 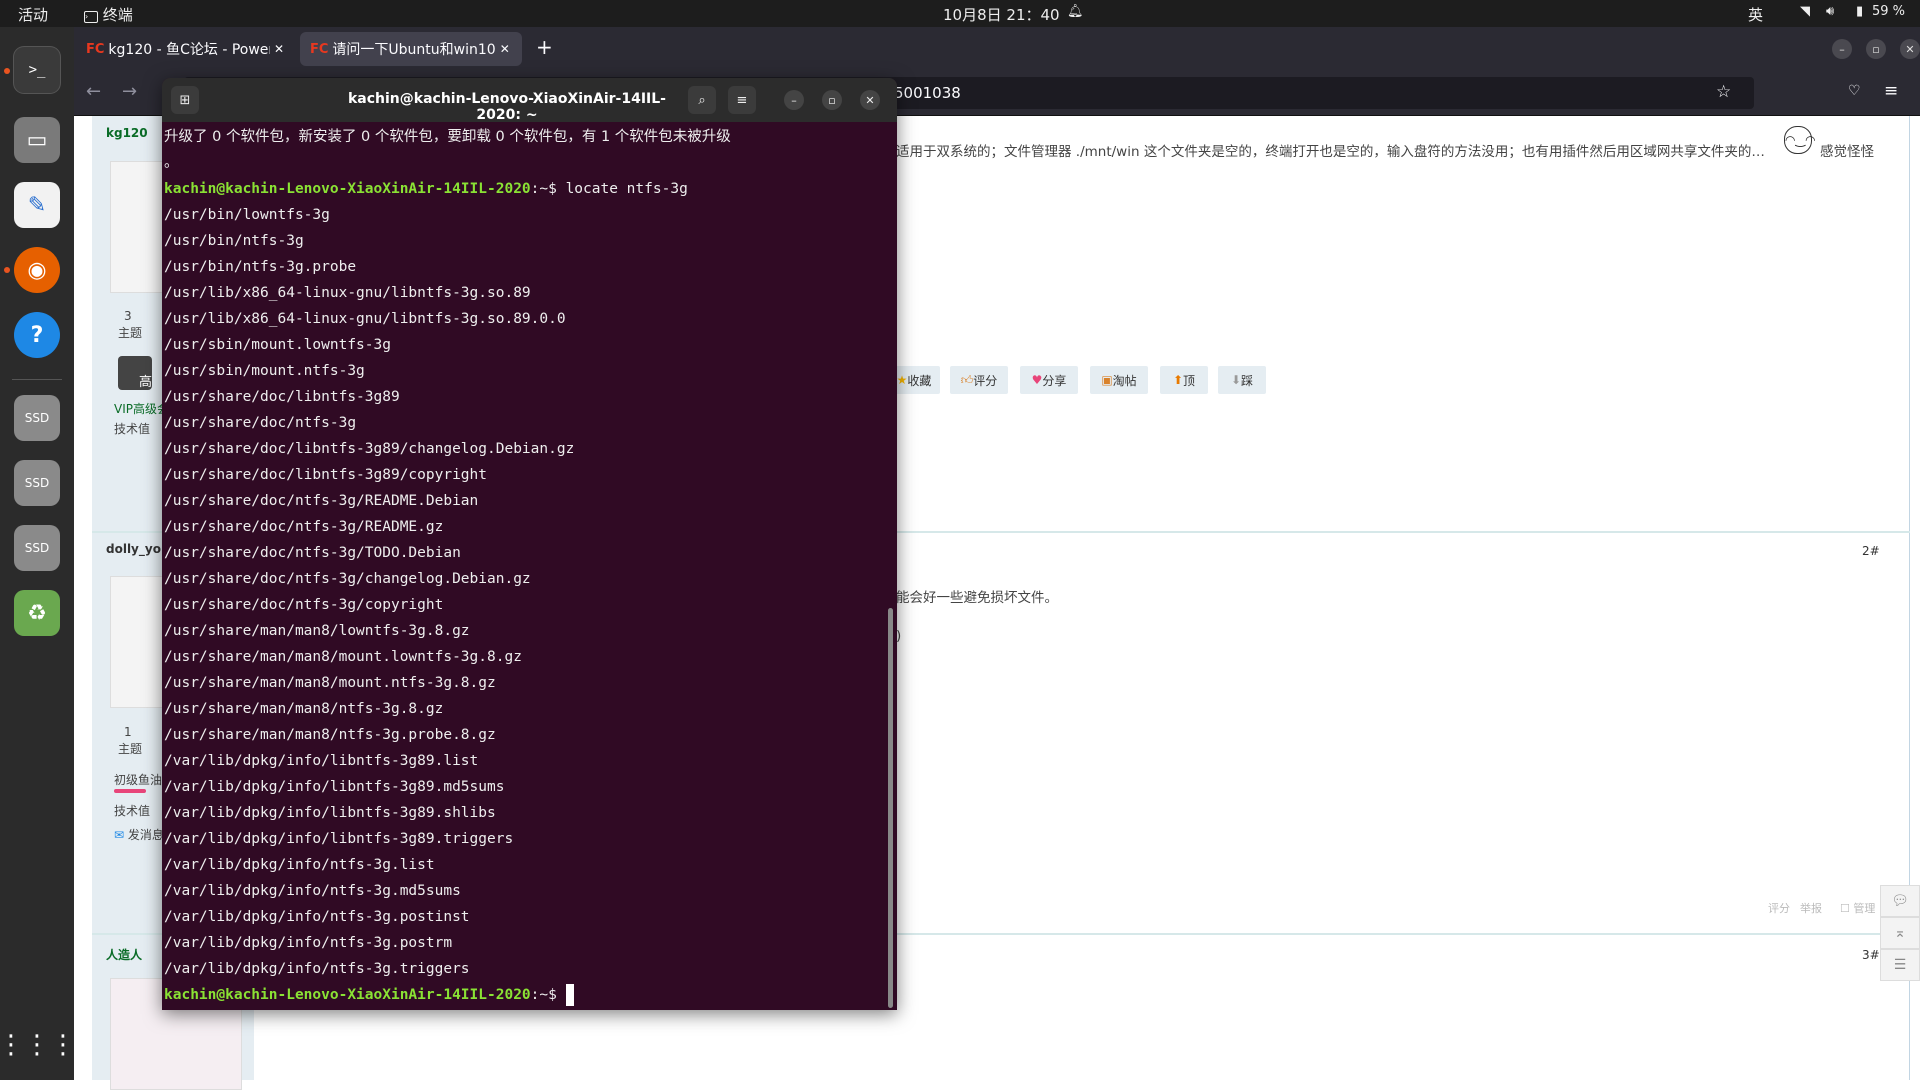 What do you see at coordinates (1910, 49) in the screenshot?
I see `close-window-icon: ✕` at bounding box center [1910, 49].